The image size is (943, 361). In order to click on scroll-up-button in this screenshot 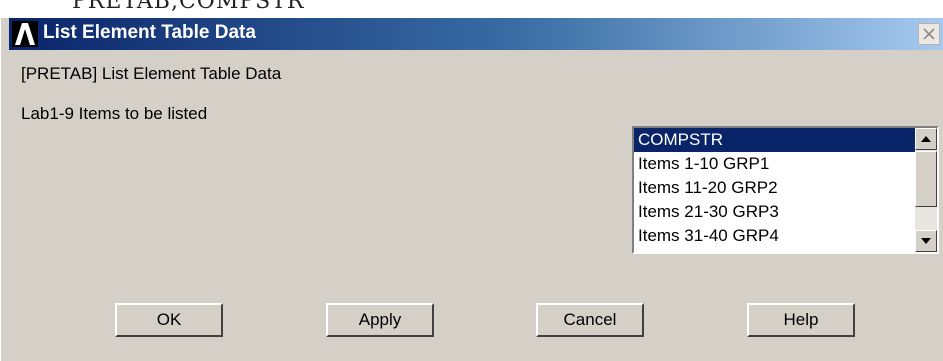, I will do `click(926, 139)`.